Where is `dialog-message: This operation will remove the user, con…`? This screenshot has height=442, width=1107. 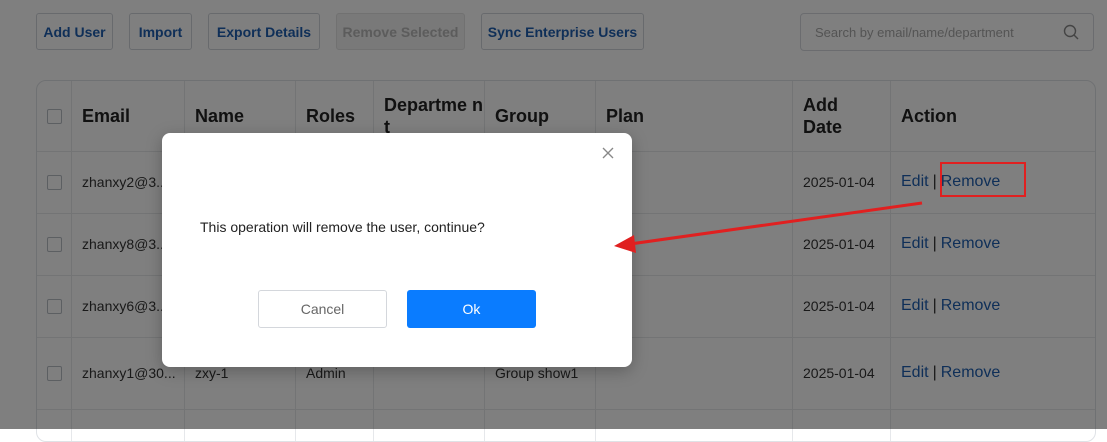 dialog-message: This operation will remove the user, con… is located at coordinates (342, 227).